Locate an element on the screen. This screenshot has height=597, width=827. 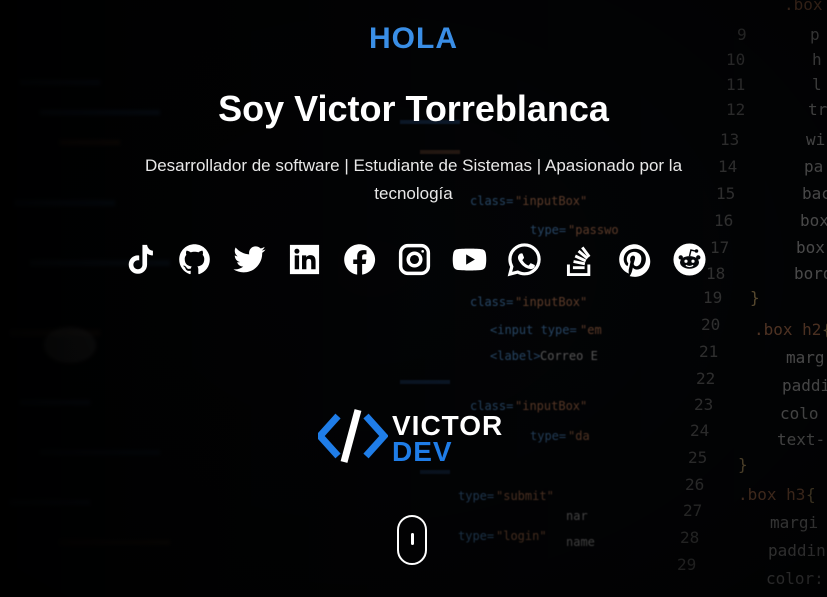
twitter-icon is located at coordinates (249, 258).